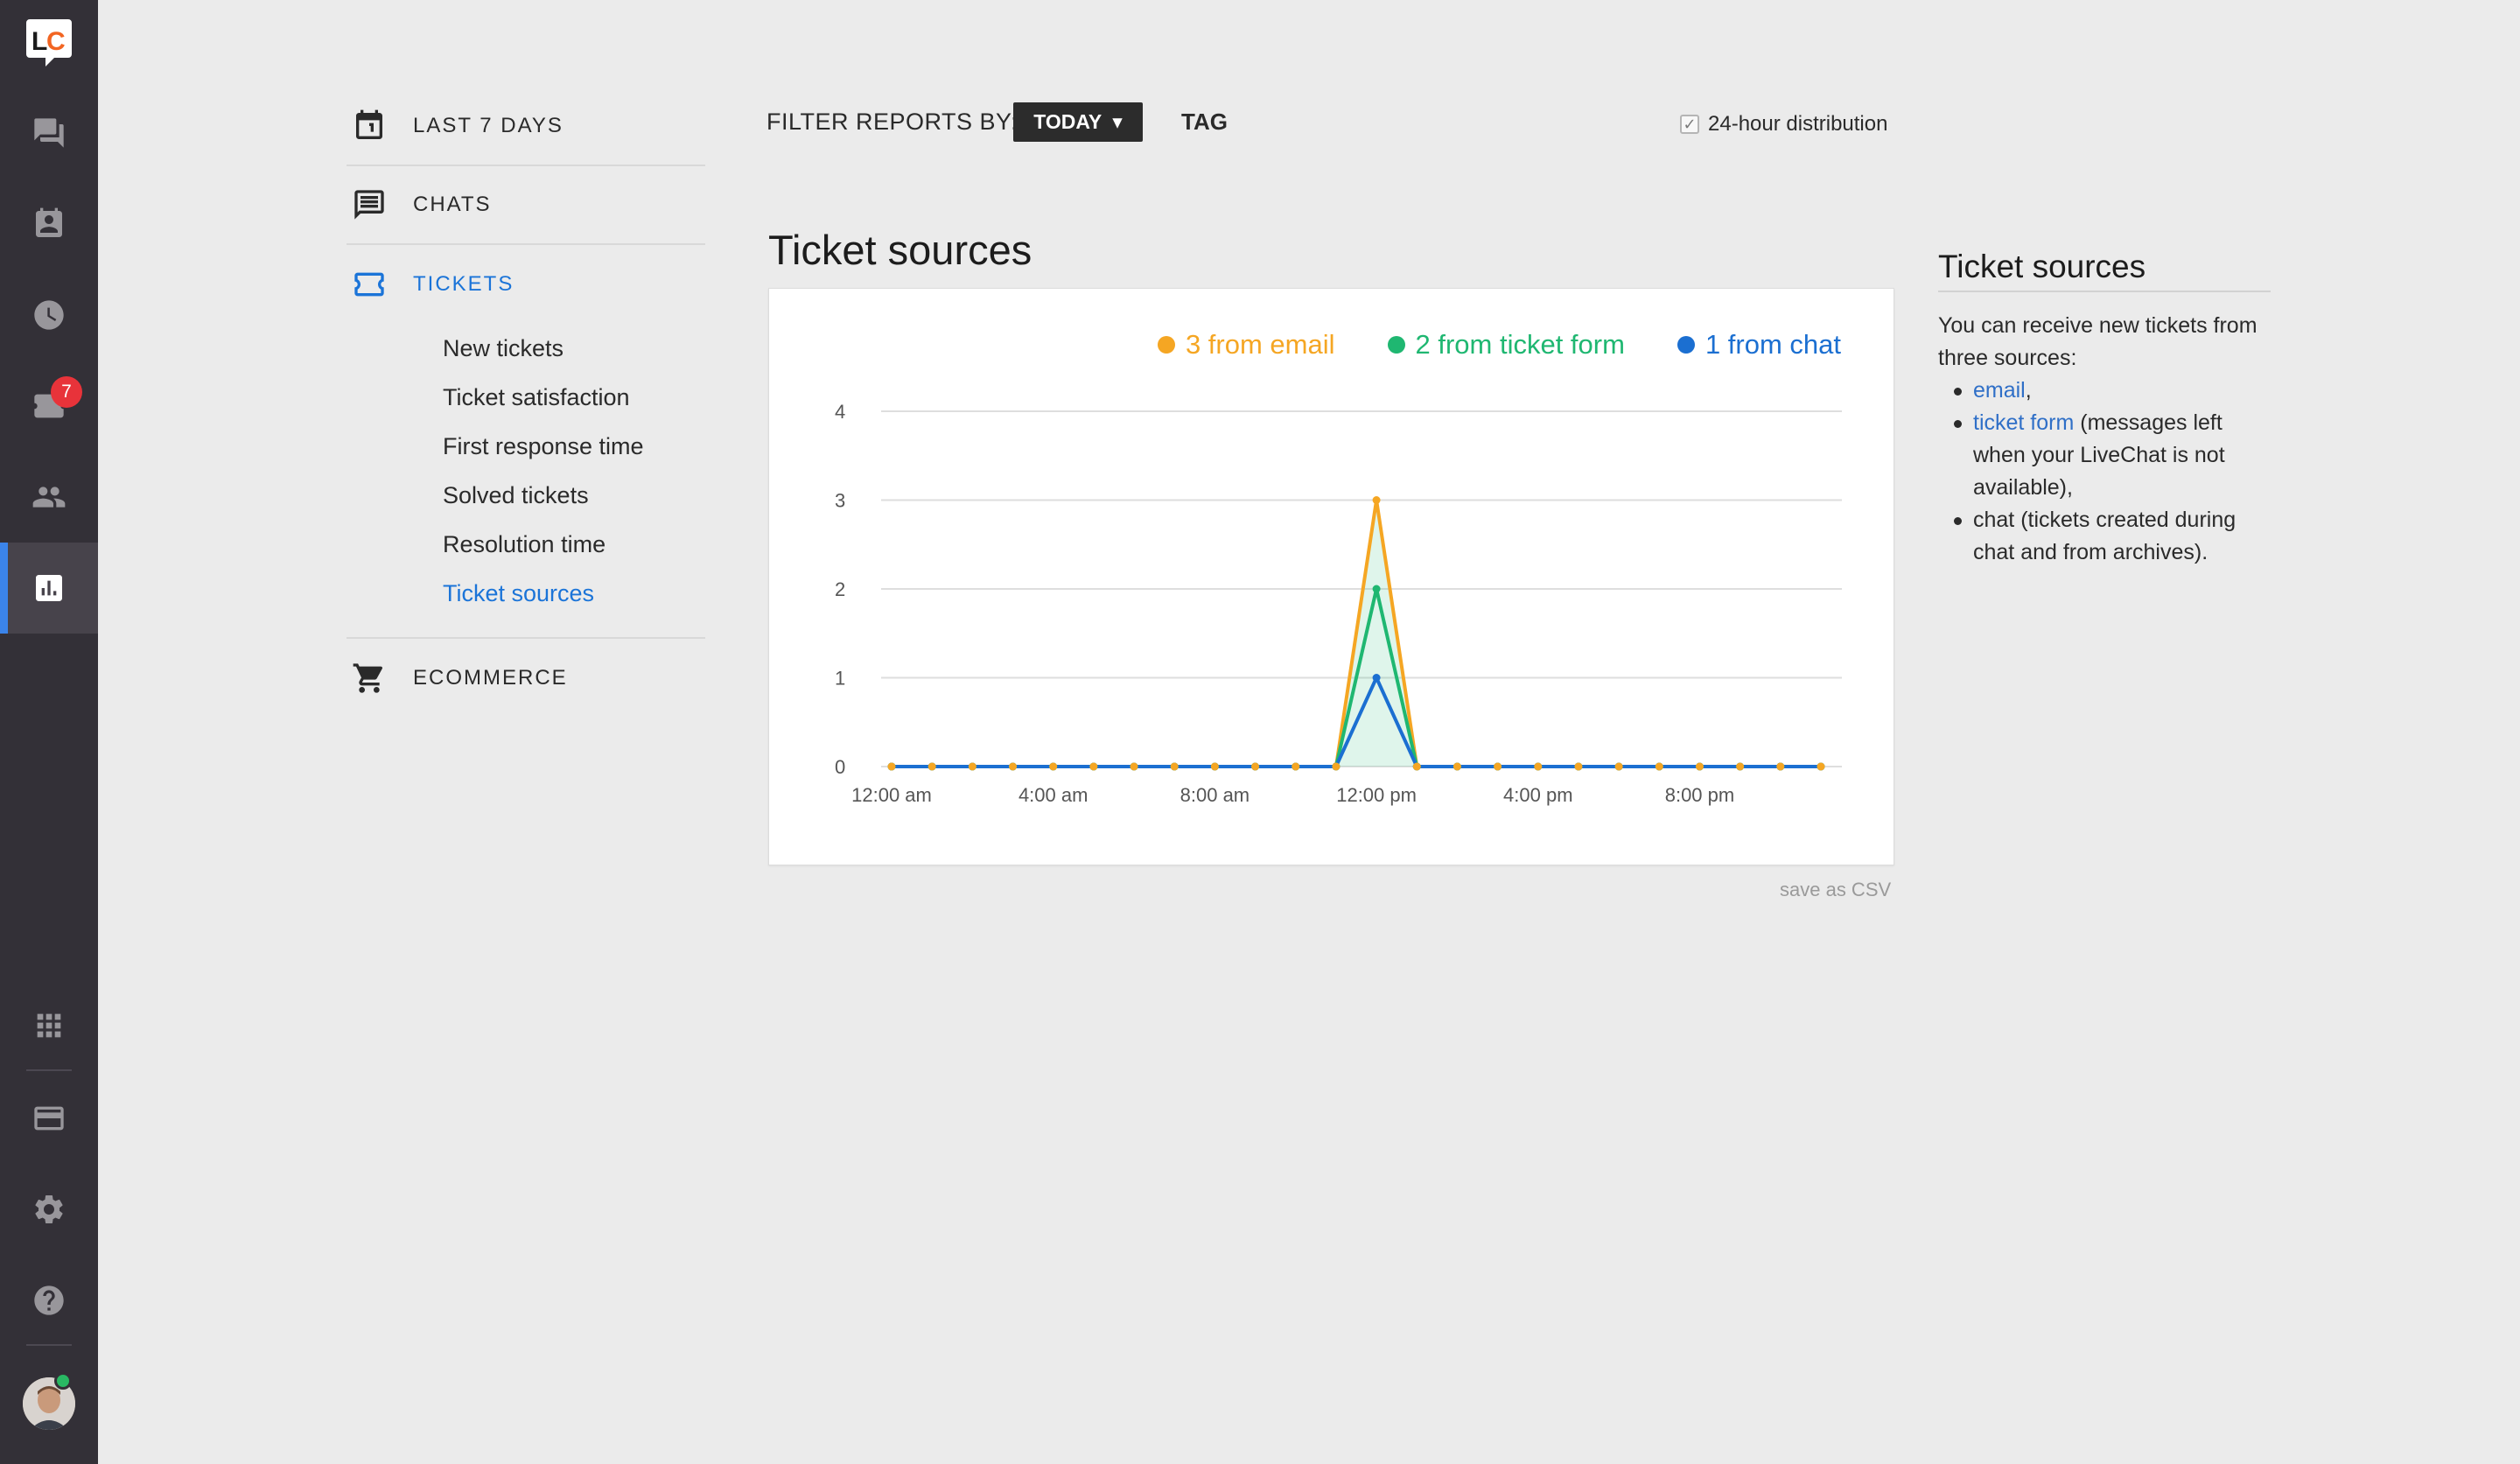 Image resolution: width=2520 pixels, height=1464 pixels. I want to click on rail-customers, so click(49, 225).